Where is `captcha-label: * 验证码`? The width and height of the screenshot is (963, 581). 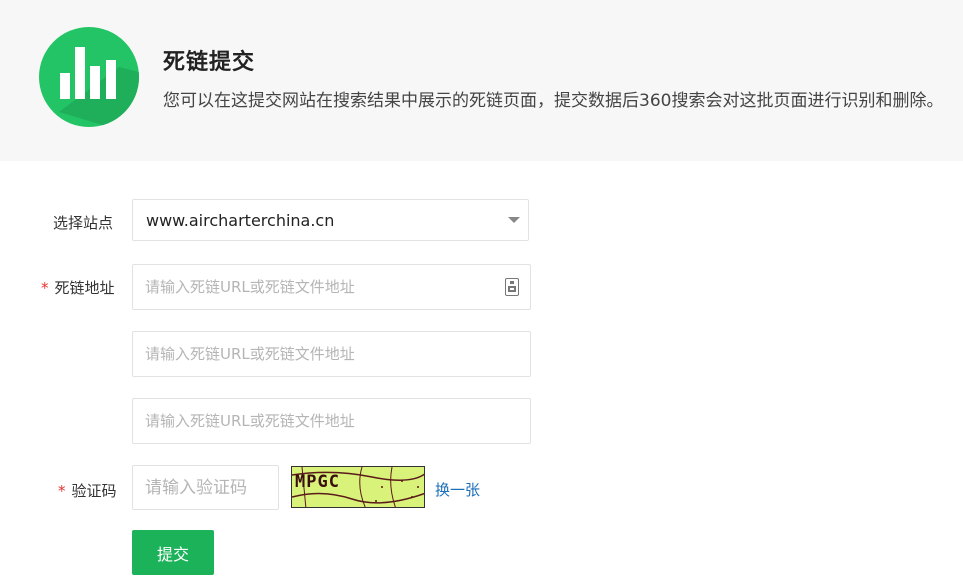
captcha-label: * 验证码 is located at coordinates (87, 491).